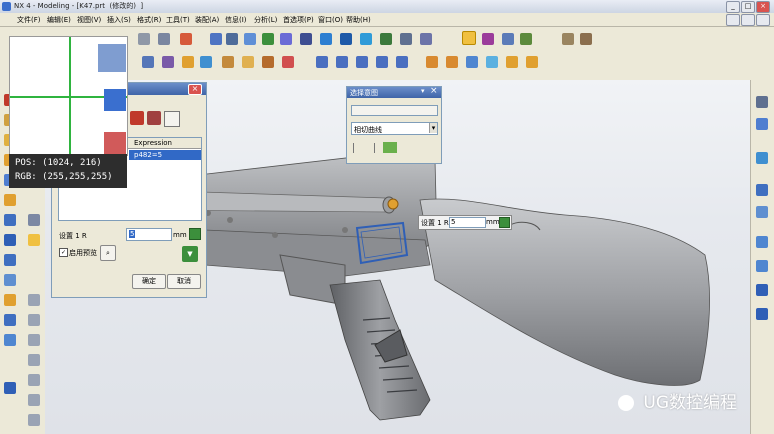  I want to click on section-icon, so click(586, 39).